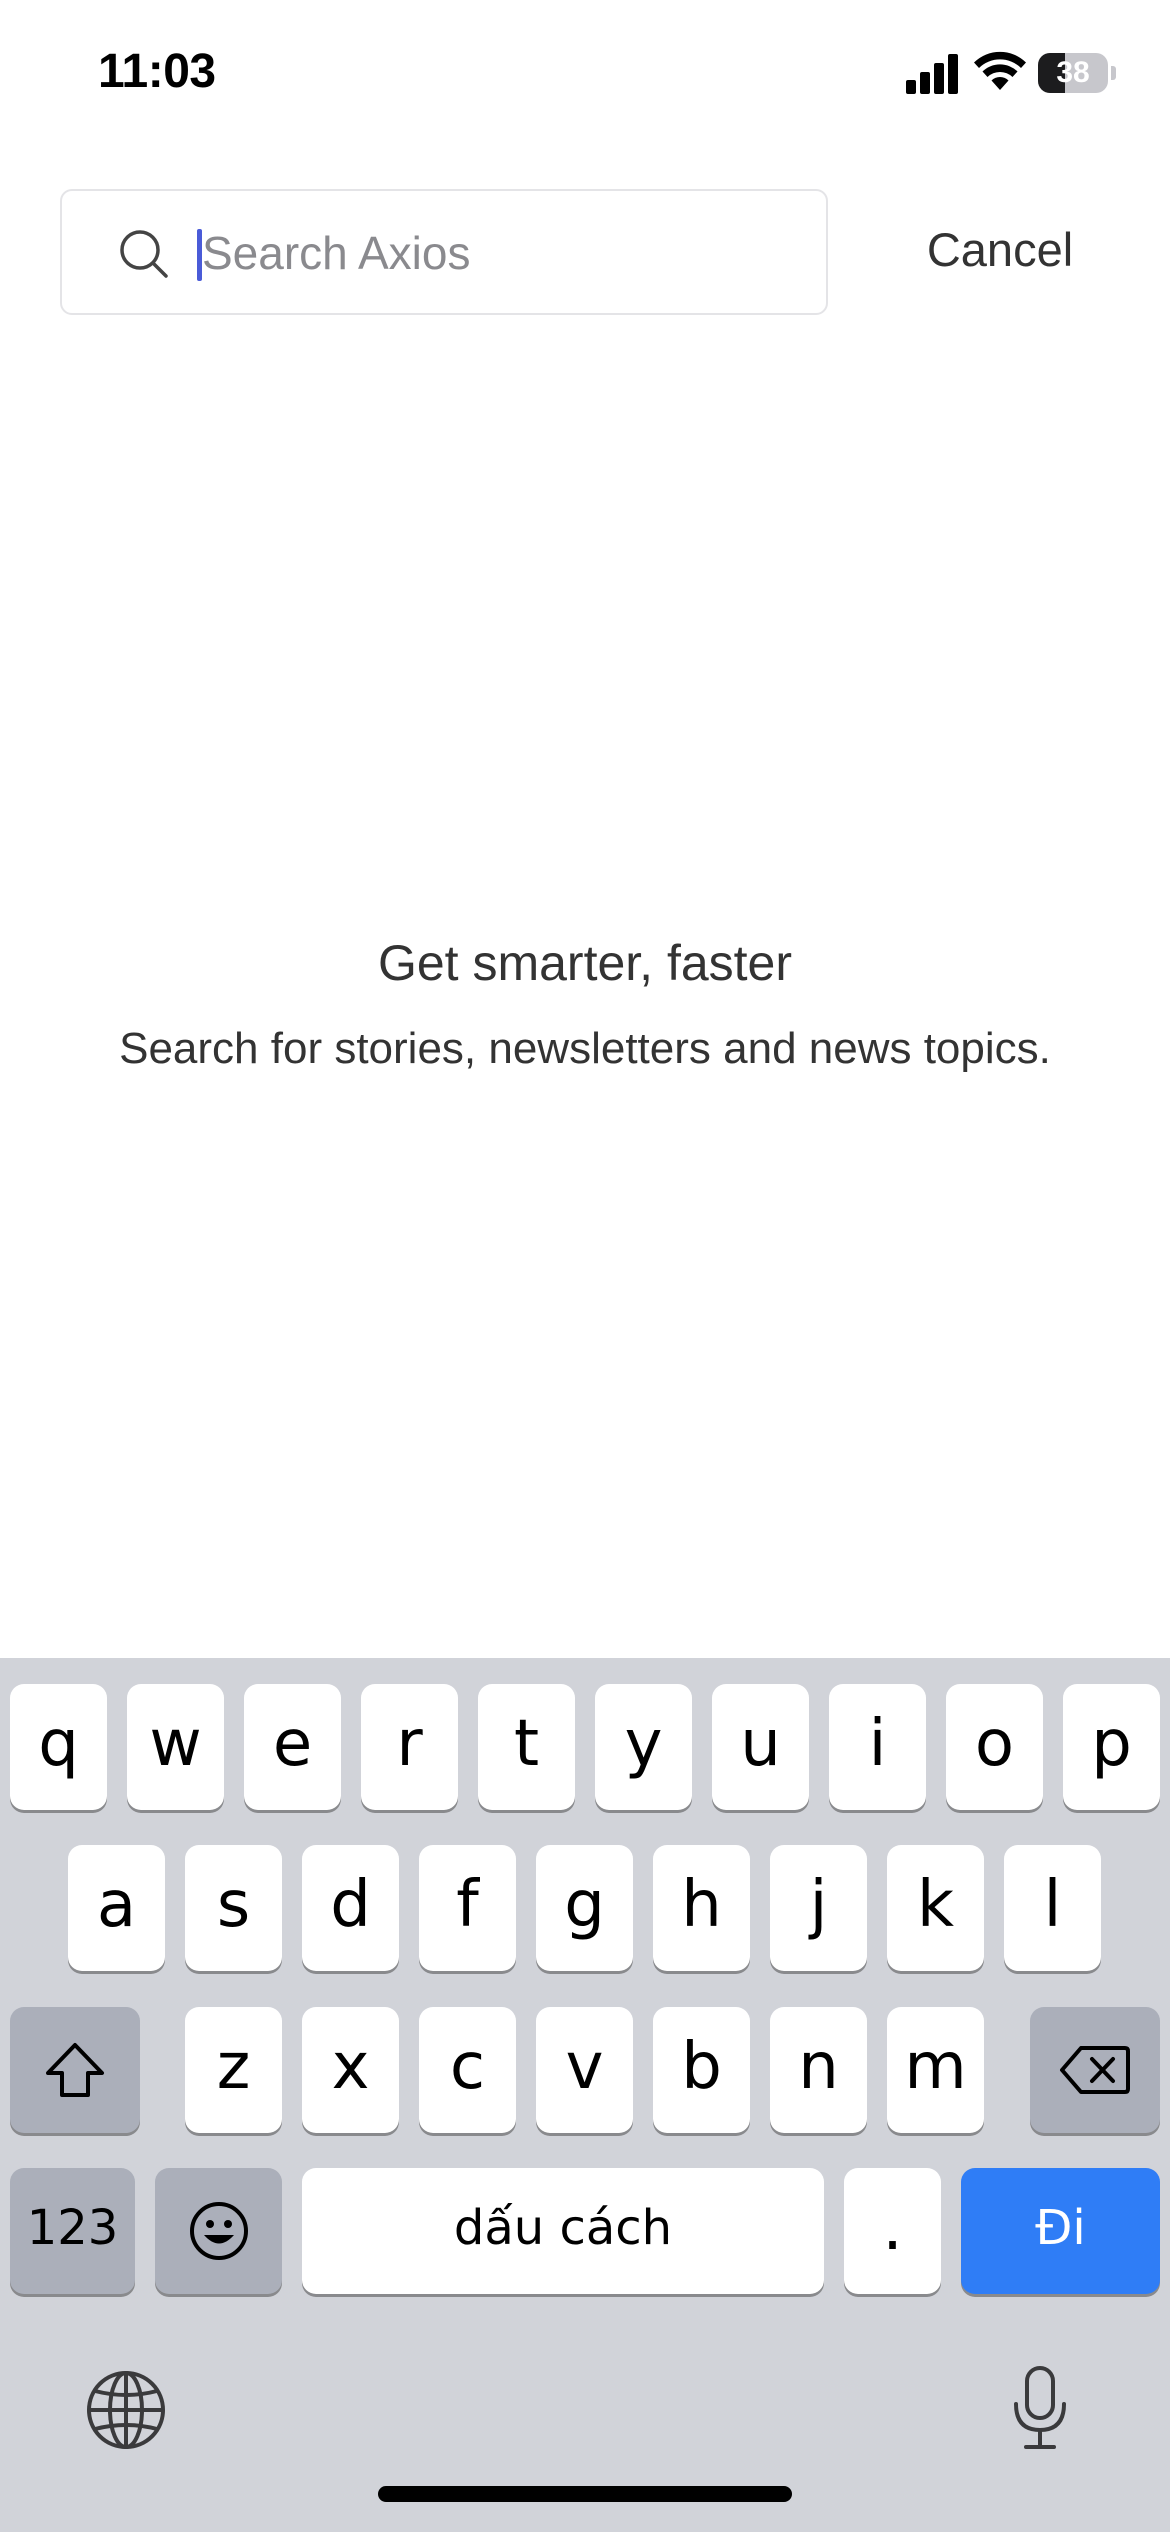 Image resolution: width=1170 pixels, height=2532 pixels. Describe the element at coordinates (935, 2070) in the screenshot. I see `key-m: m` at that location.